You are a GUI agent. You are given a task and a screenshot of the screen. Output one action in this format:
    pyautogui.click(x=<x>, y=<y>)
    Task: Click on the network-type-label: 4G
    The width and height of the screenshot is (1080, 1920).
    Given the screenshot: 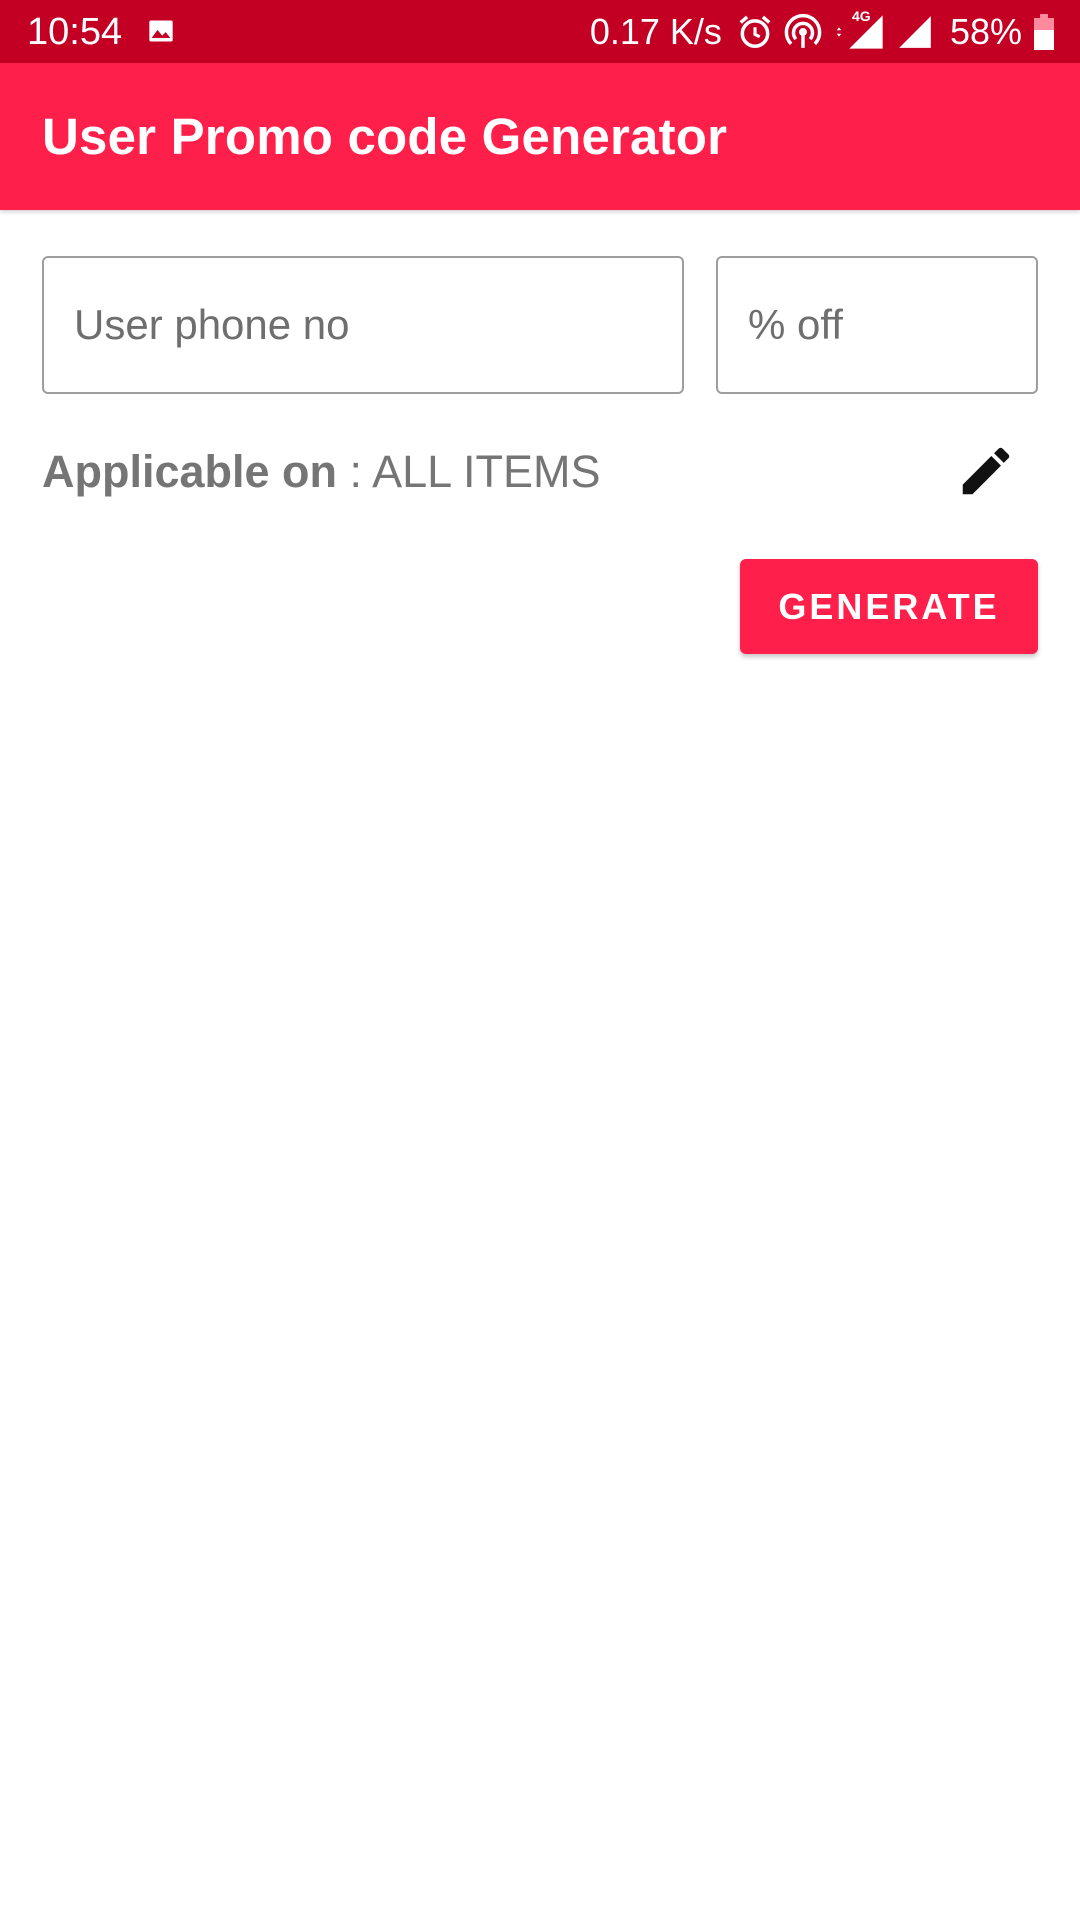 What is the action you would take?
    pyautogui.click(x=861, y=15)
    